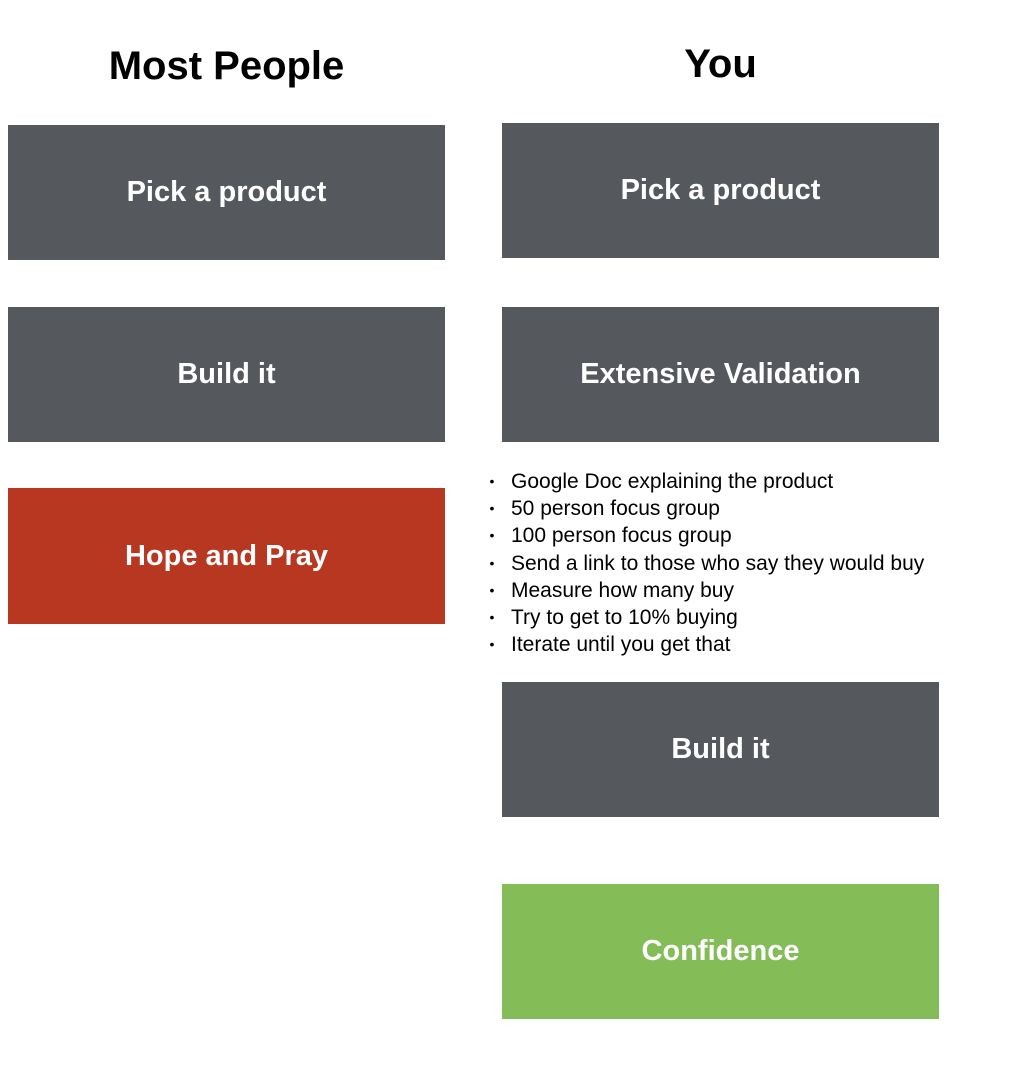 The image size is (1022, 1086). Describe the element at coordinates (672, 481) in the screenshot. I see `bullet-text: Google Doc explaining the product` at that location.